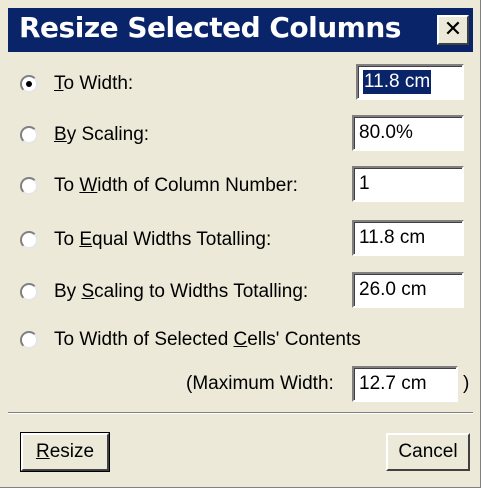  What do you see at coordinates (181, 291) in the screenshot?
I see `option-label: By Scaling to Widths Totalling:` at bounding box center [181, 291].